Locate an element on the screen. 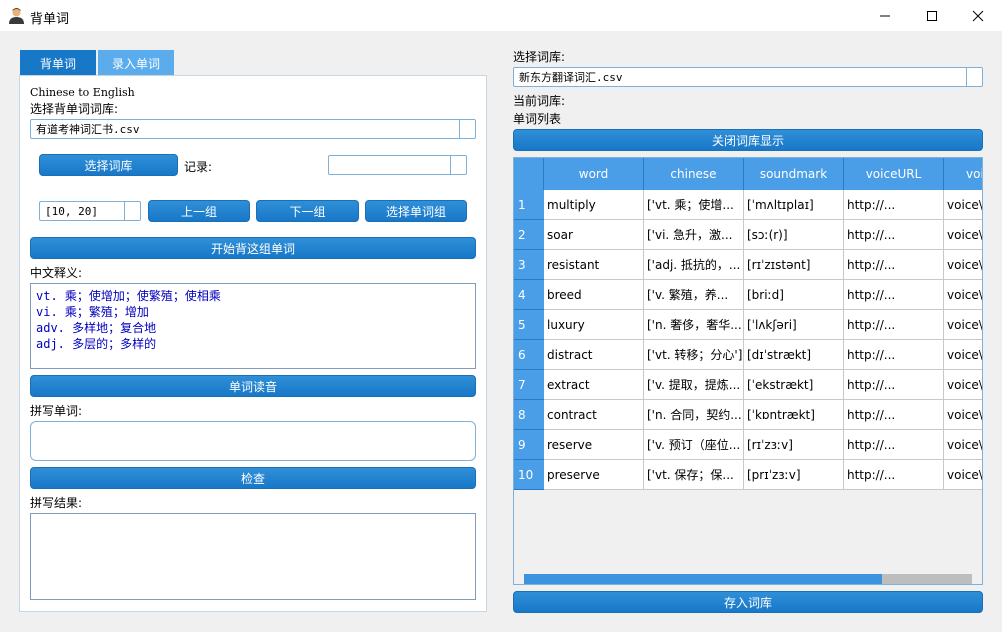  spell-input is located at coordinates (253, 441).